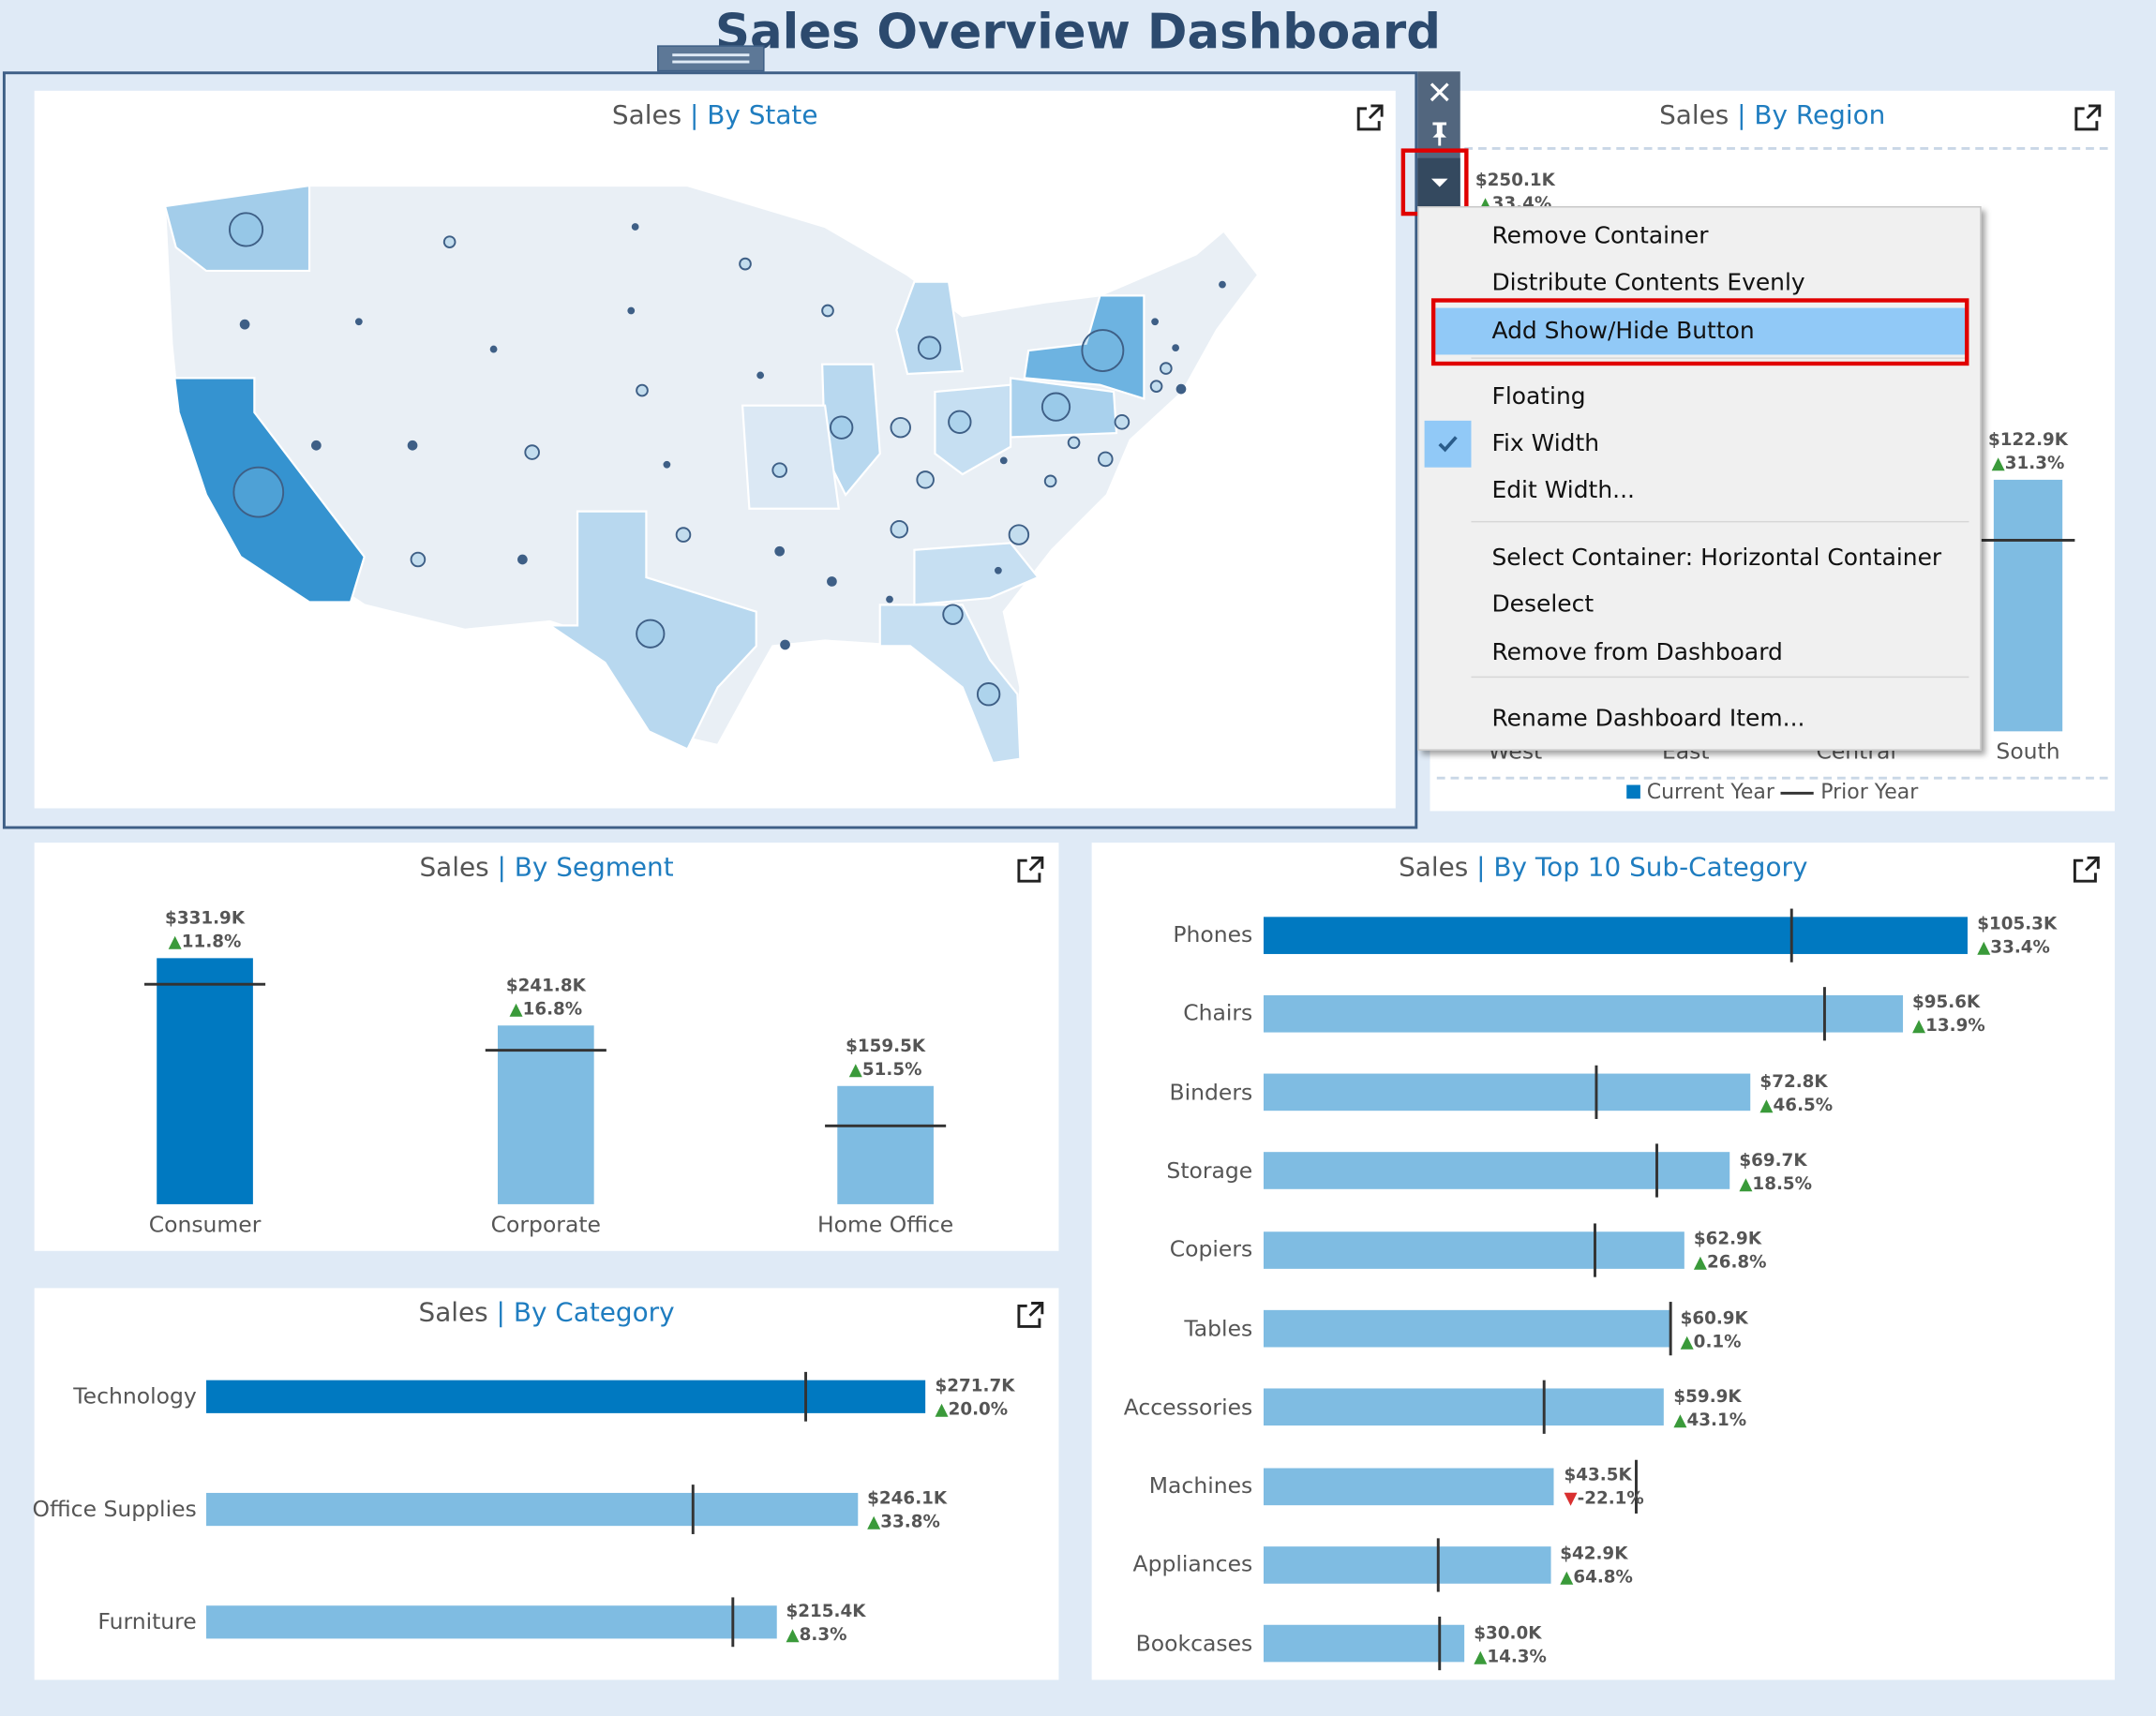 Image resolution: width=2156 pixels, height=1716 pixels. Describe the element at coordinates (711, 58) in the screenshot. I see `drag-handle` at that location.